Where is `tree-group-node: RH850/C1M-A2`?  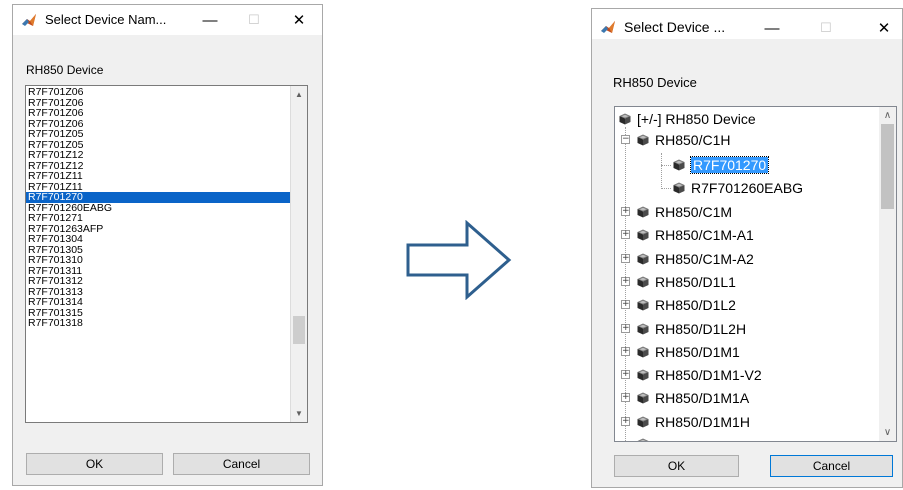
tree-group-node: RH850/C1M-A2 is located at coordinates (695, 259).